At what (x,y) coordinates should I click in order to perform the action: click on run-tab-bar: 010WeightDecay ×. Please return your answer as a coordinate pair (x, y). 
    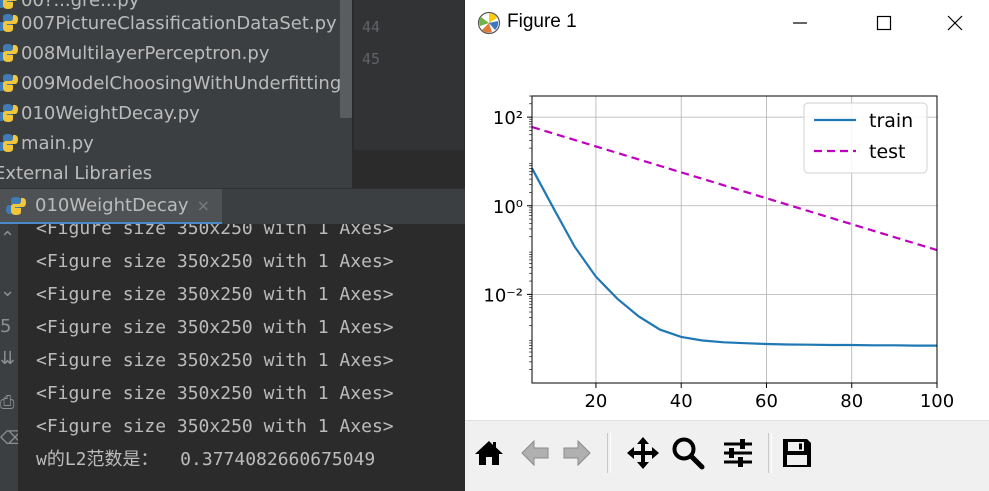
    Looking at the image, I should click on (232, 206).